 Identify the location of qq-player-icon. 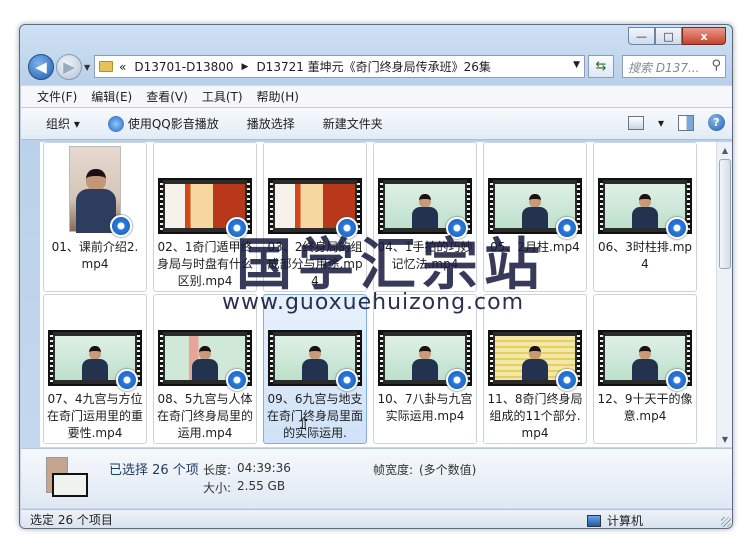
(115, 123).